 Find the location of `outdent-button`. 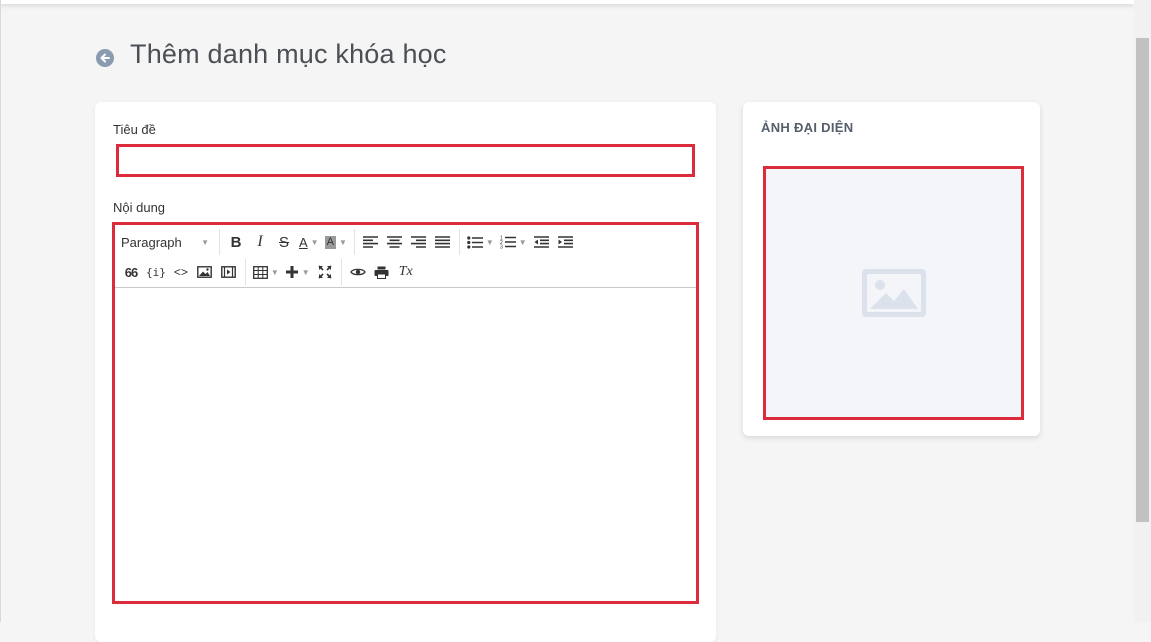

outdent-button is located at coordinates (542, 242).